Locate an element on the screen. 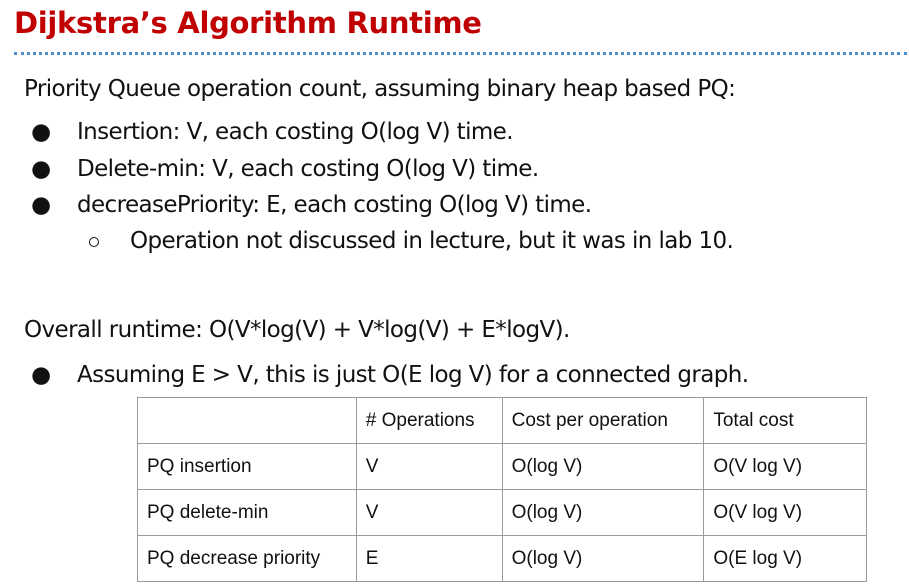 Image resolution: width=909 pixels, height=587 pixels. table-header-cell: Cost per operation is located at coordinates (603, 420).